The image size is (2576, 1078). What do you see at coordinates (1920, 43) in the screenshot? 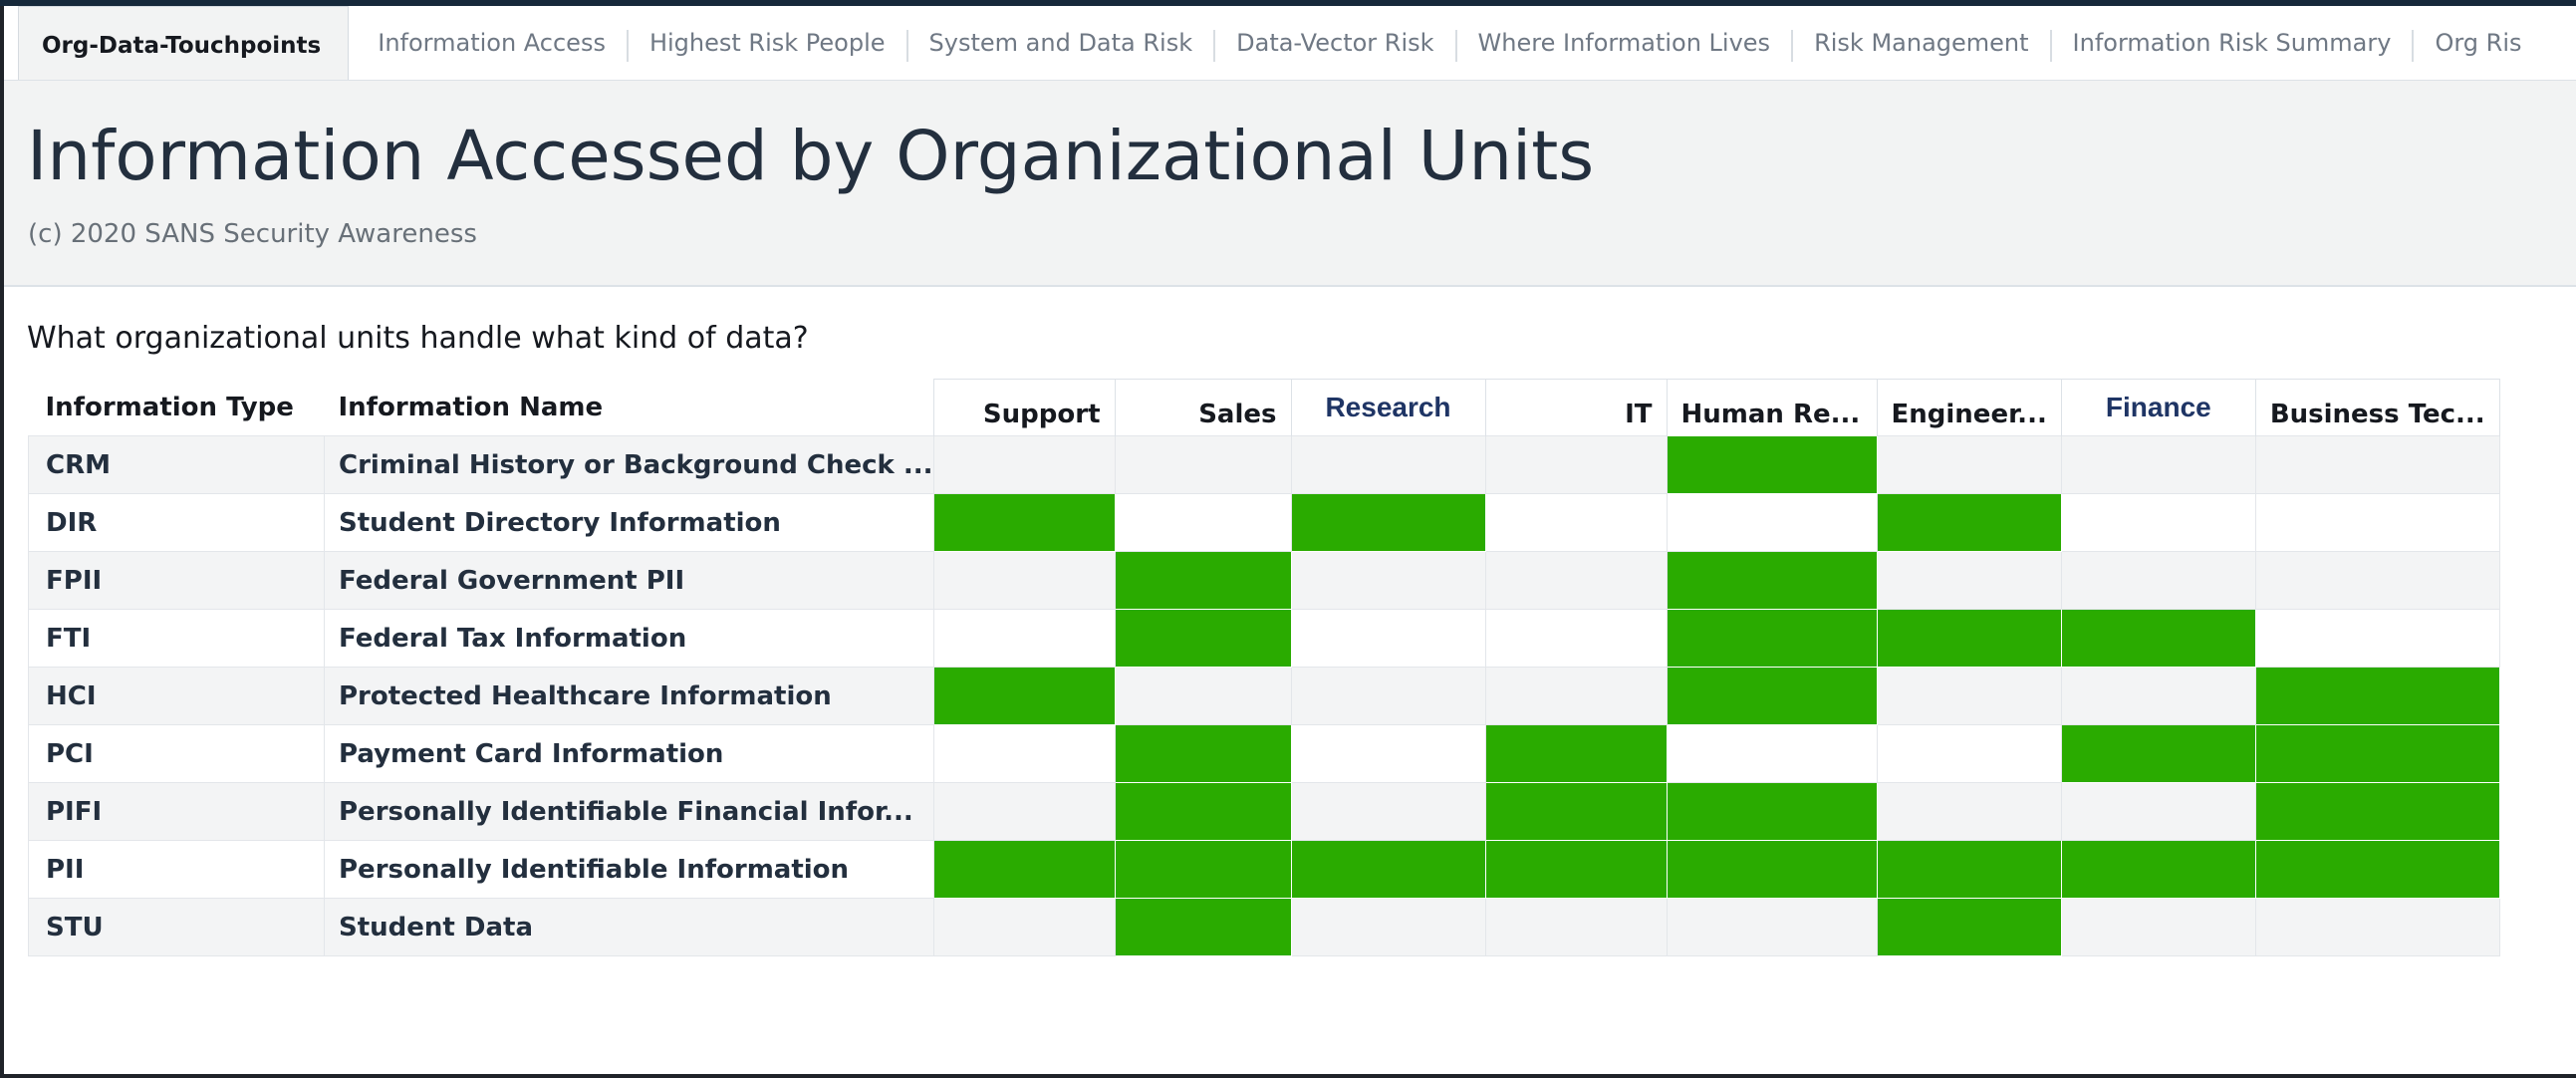
I see `tab-risk-management: Risk Management` at bounding box center [1920, 43].